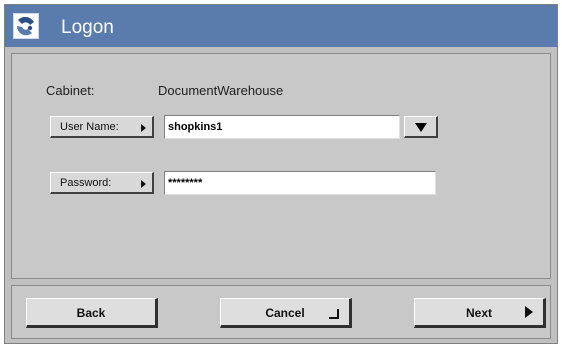 The height and width of the screenshot is (348, 562). I want to click on cancel-button: Cancel, so click(286, 313).